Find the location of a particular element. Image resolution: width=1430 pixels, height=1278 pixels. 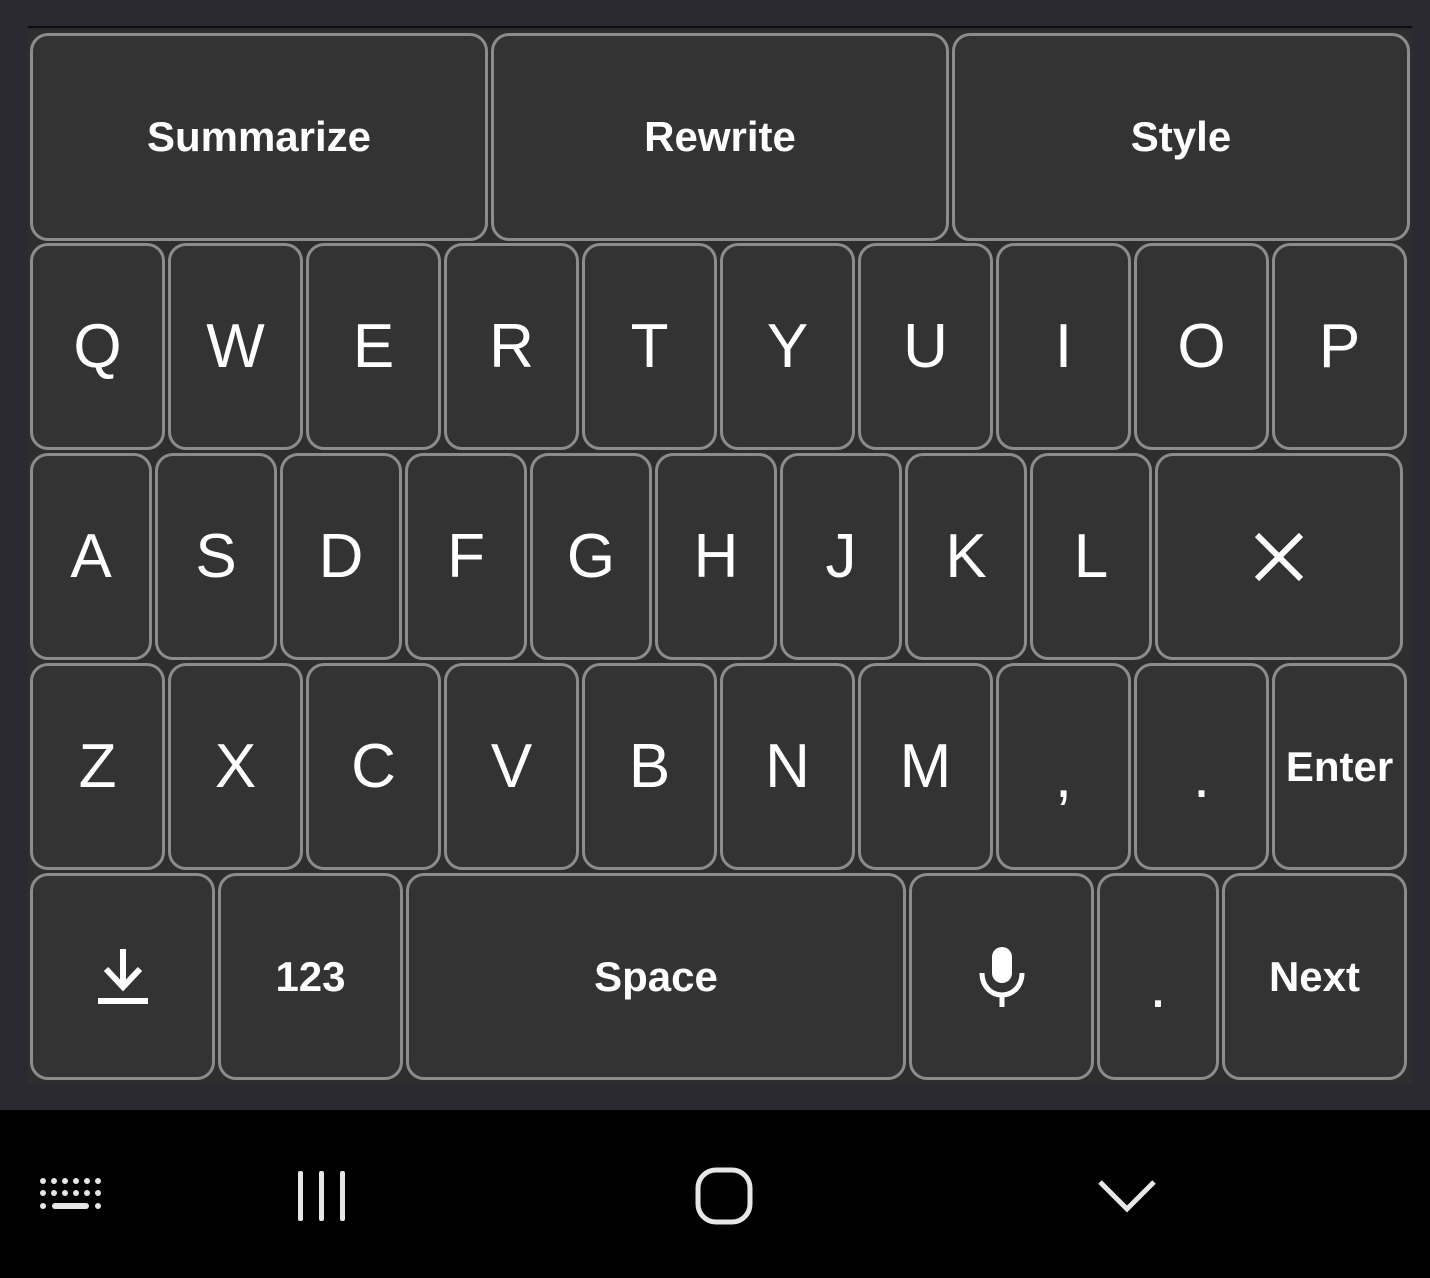

key-q: Q is located at coordinates (97, 346).